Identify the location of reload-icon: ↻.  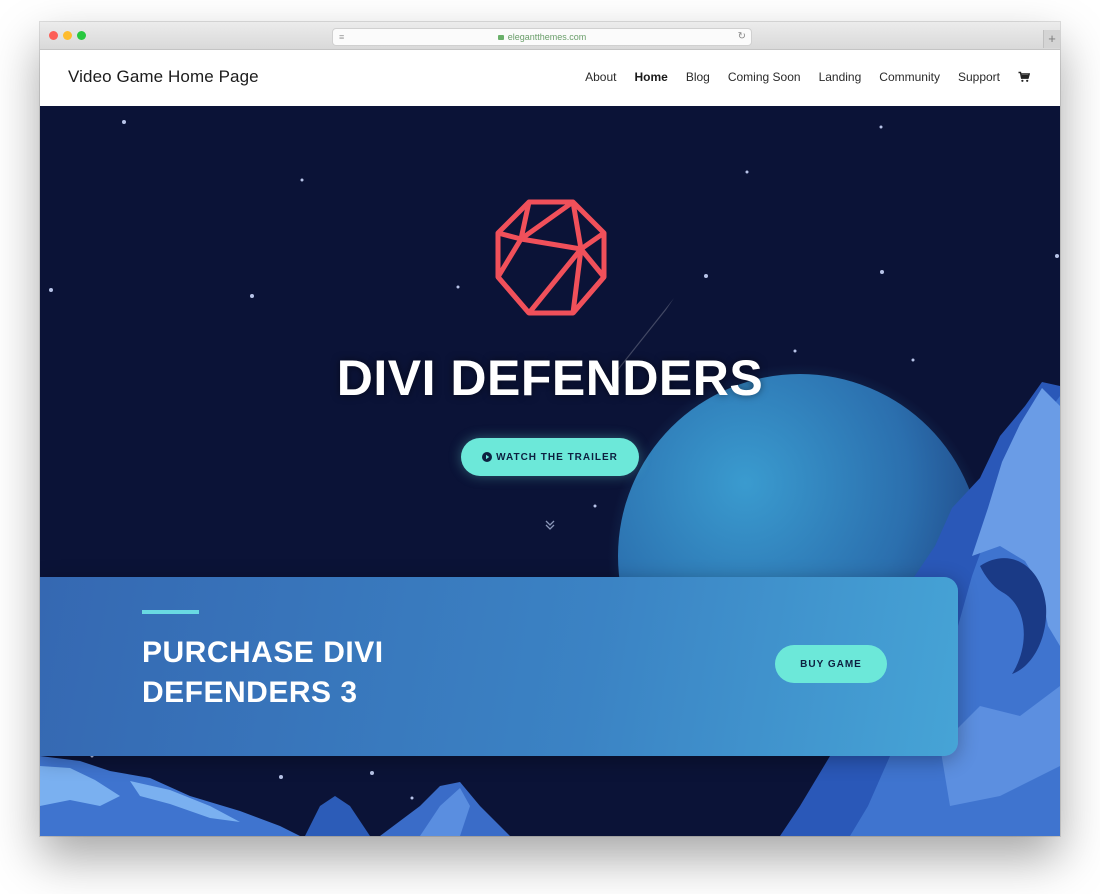
(742, 37).